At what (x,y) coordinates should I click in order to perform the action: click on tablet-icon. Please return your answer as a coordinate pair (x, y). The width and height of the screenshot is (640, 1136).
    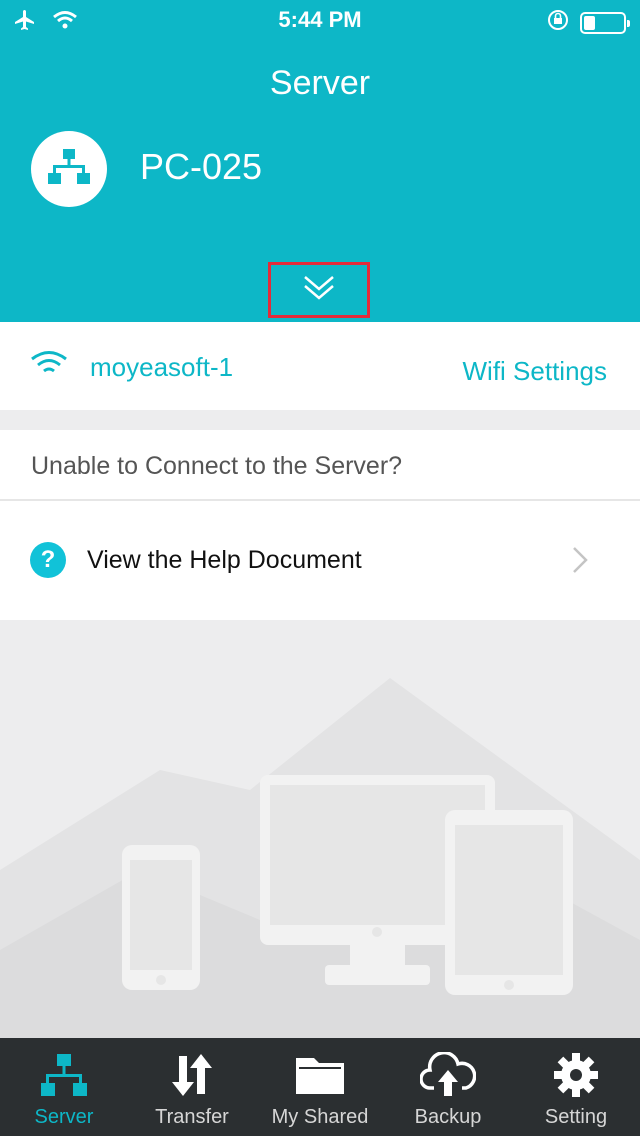
    Looking at the image, I should click on (509, 902).